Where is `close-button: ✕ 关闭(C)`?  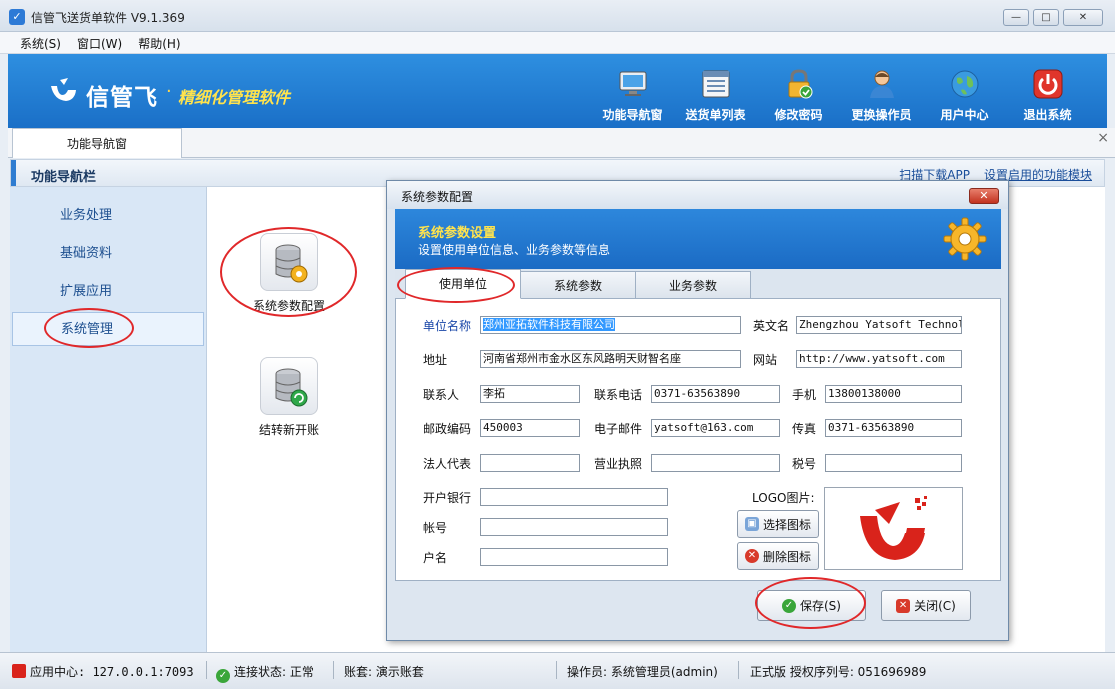 close-button: ✕ 关闭(C) is located at coordinates (926, 605).